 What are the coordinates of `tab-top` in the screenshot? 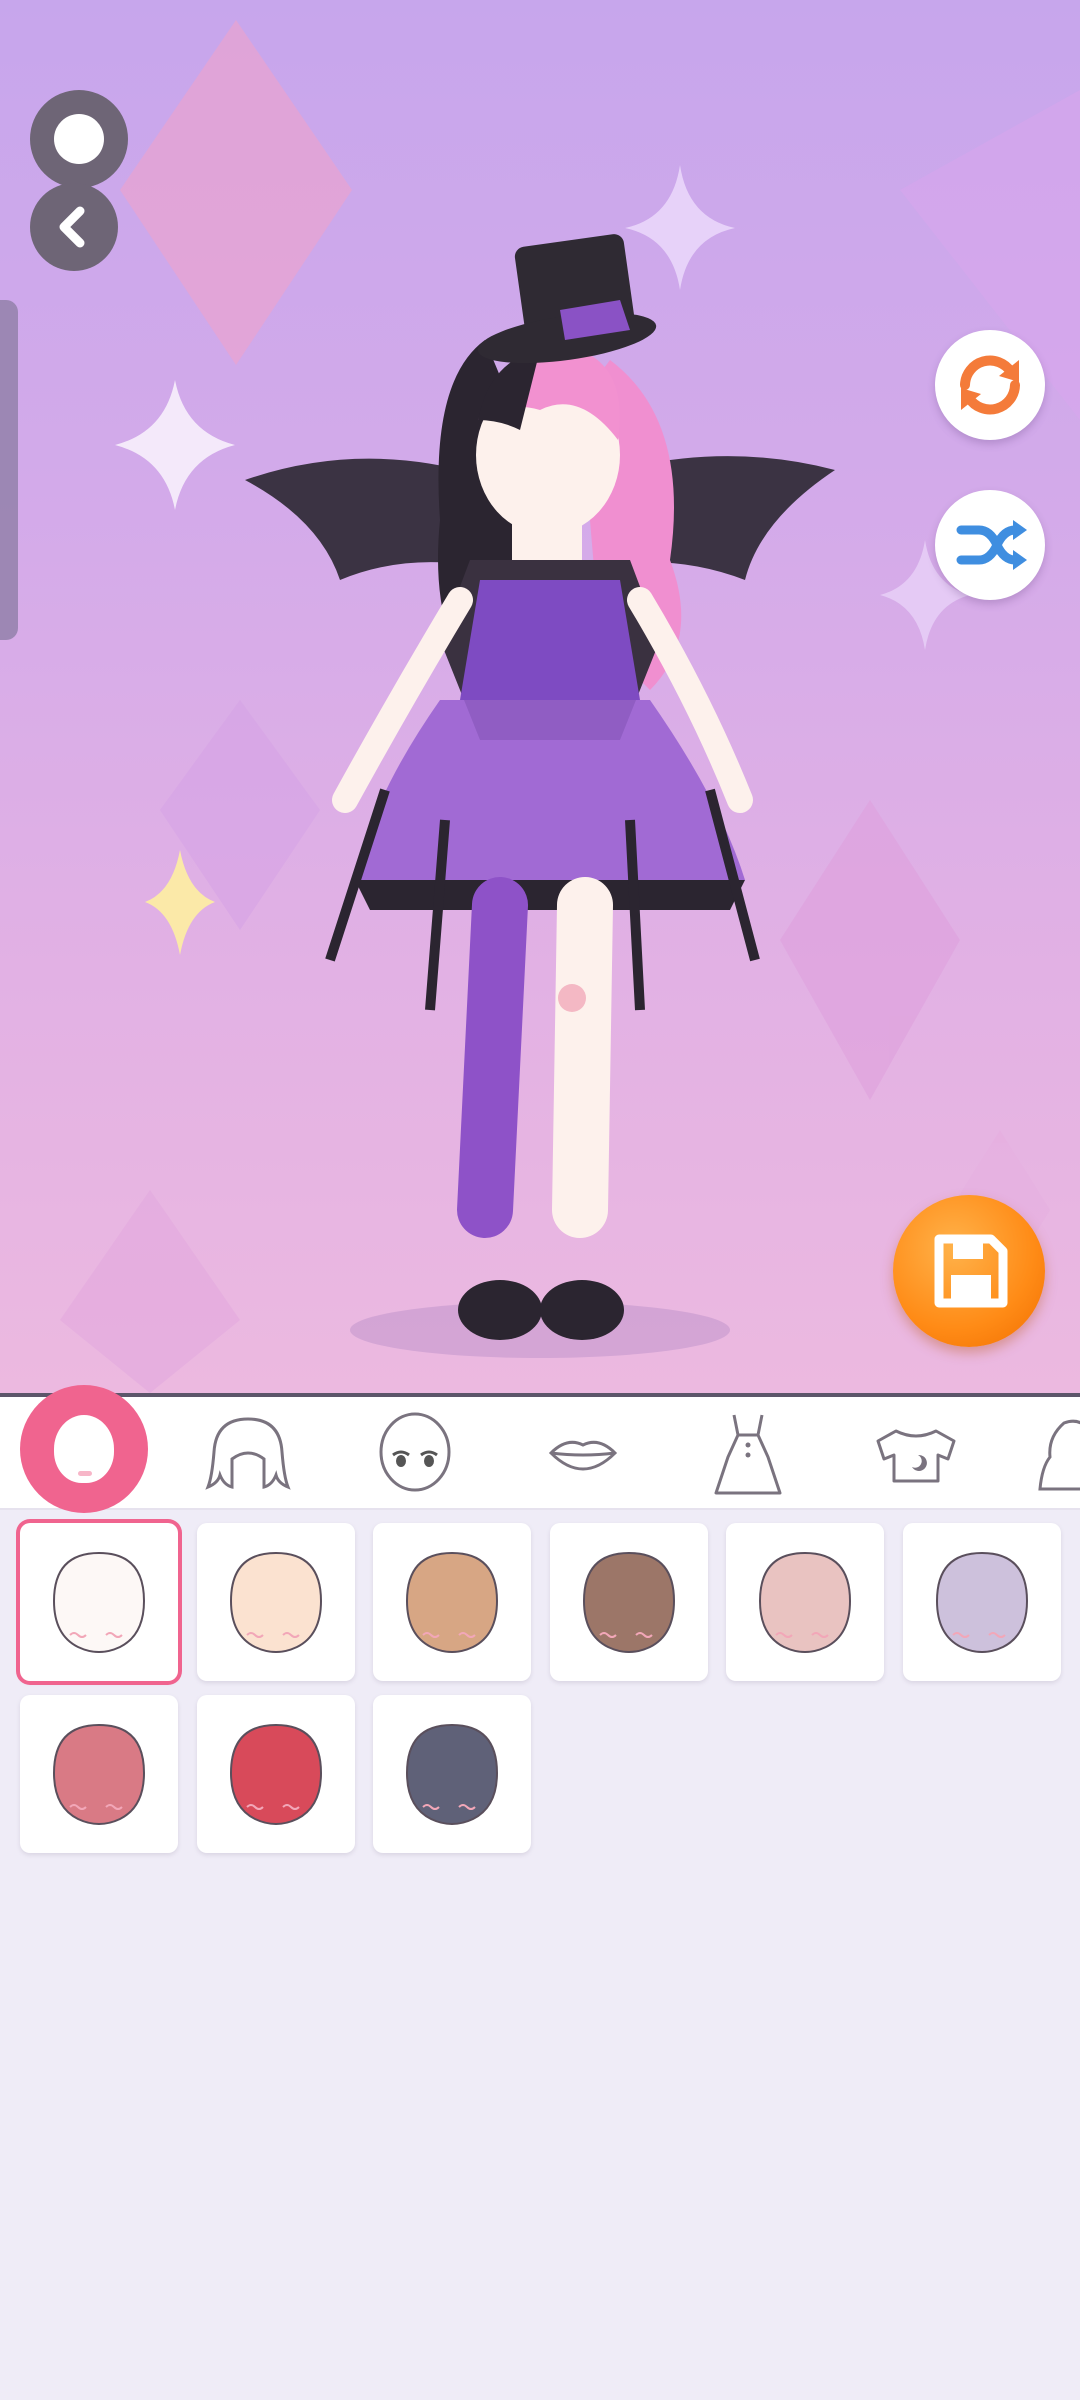 It's located at (916, 1453).